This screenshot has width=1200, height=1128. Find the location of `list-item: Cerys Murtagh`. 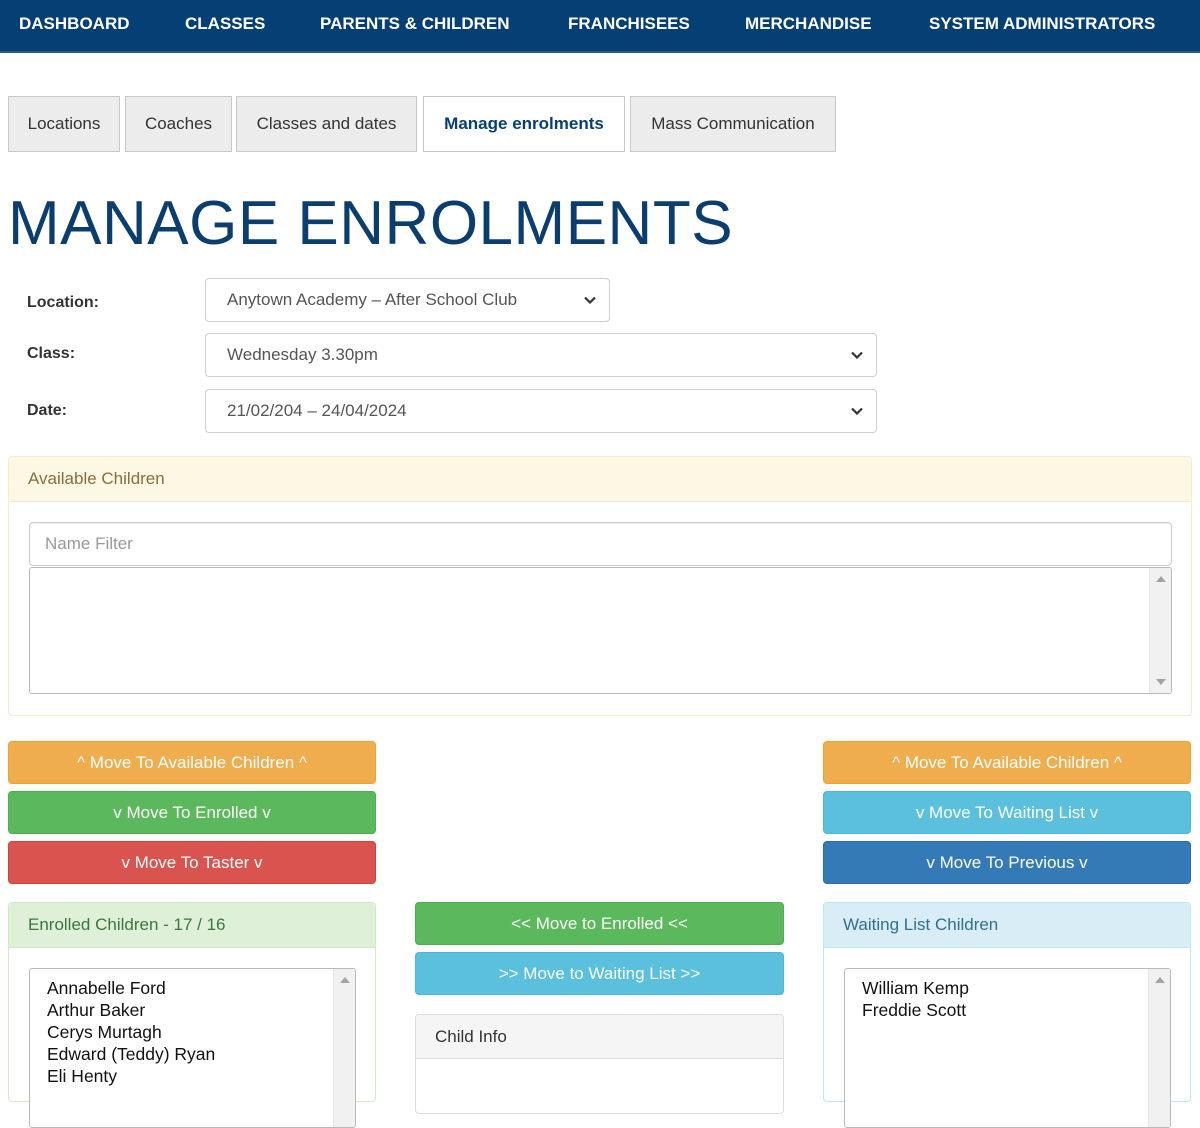

list-item: Cerys Murtagh is located at coordinates (131, 1032).